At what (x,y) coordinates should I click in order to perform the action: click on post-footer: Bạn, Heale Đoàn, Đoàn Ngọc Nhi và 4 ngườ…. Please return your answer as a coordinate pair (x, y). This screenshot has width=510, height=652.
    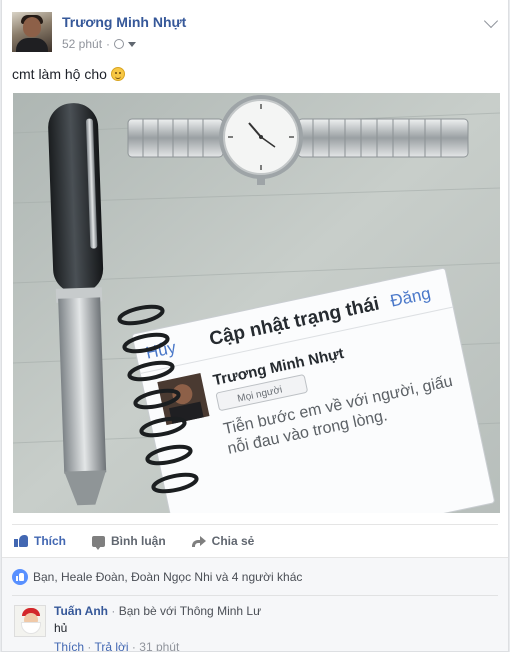
    Looking at the image, I should click on (255, 604).